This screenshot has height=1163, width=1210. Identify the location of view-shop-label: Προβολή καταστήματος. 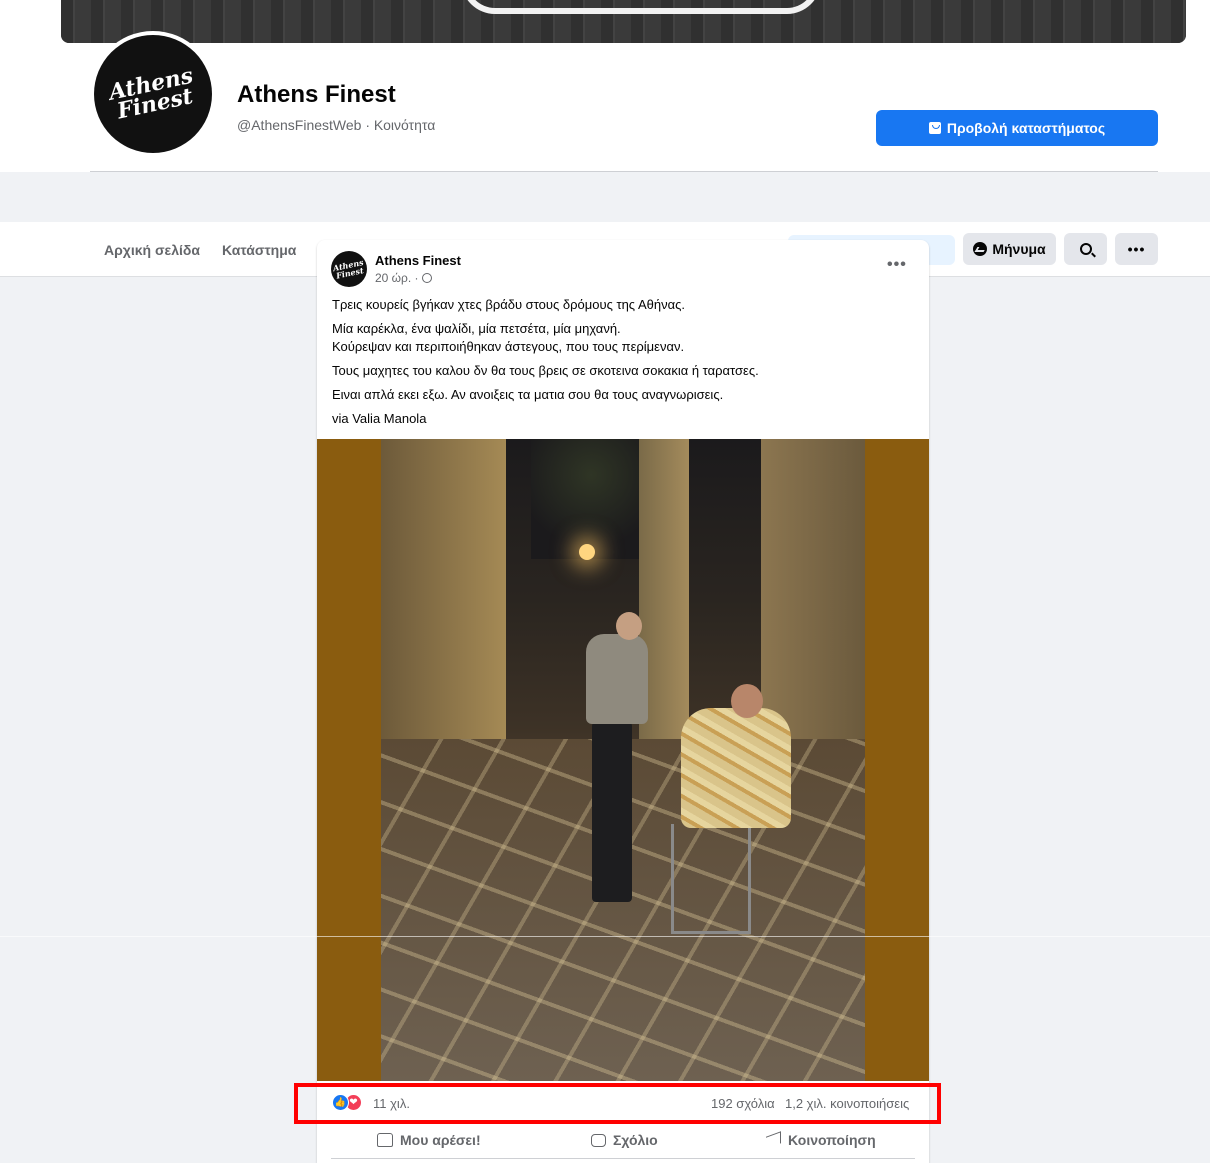
(1026, 128).